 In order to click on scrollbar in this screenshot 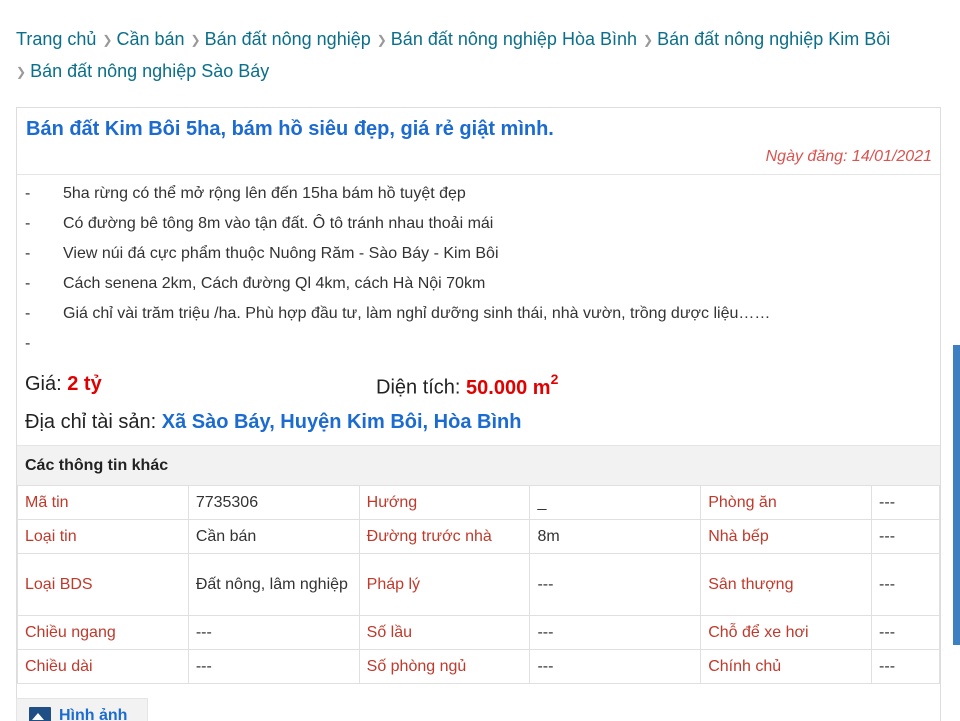, I will do `click(956, 495)`.